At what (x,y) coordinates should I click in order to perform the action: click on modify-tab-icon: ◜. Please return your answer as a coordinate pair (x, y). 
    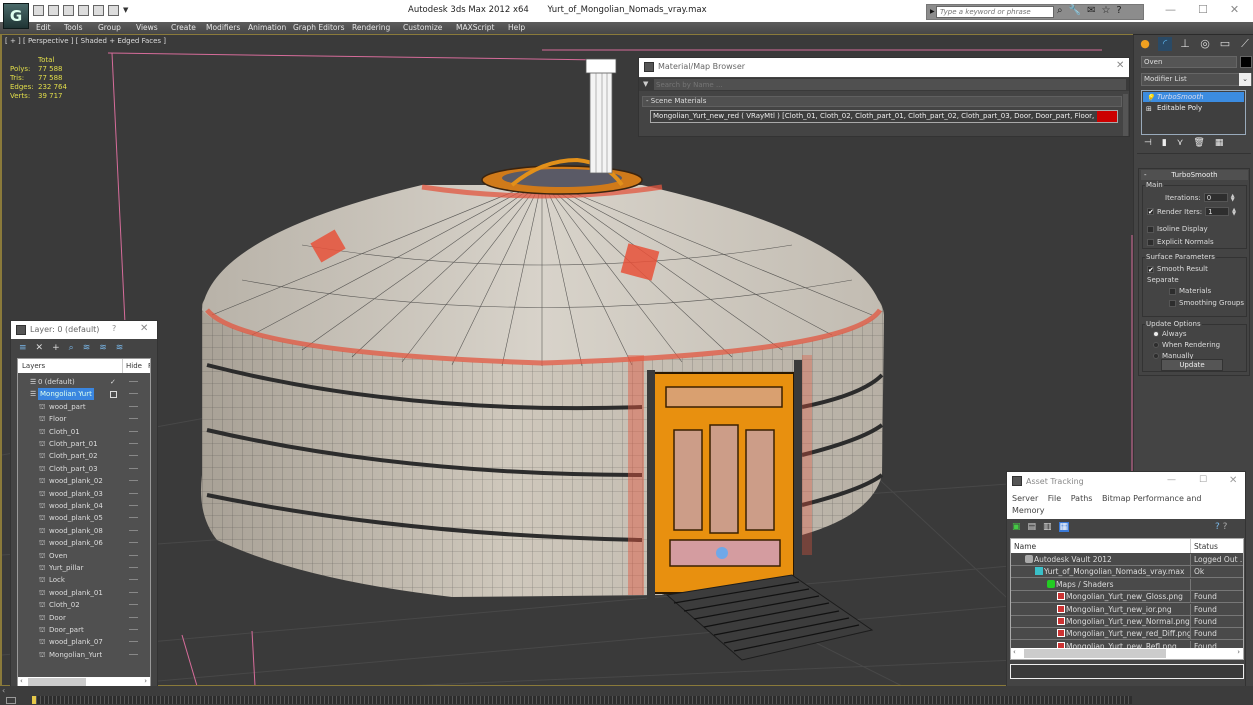
    Looking at the image, I should click on (1165, 44).